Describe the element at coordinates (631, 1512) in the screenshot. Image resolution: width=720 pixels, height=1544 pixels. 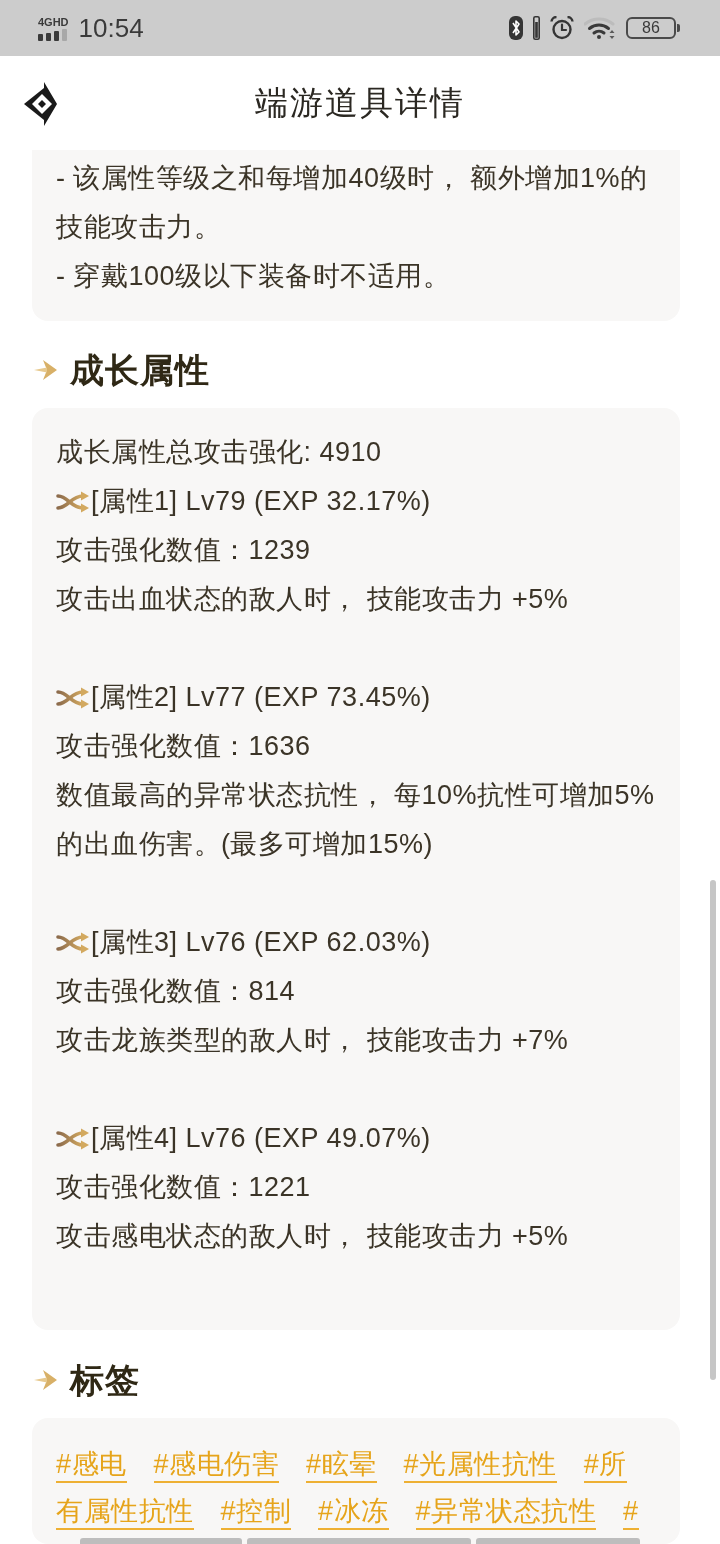
I see `tag-link: #` at that location.